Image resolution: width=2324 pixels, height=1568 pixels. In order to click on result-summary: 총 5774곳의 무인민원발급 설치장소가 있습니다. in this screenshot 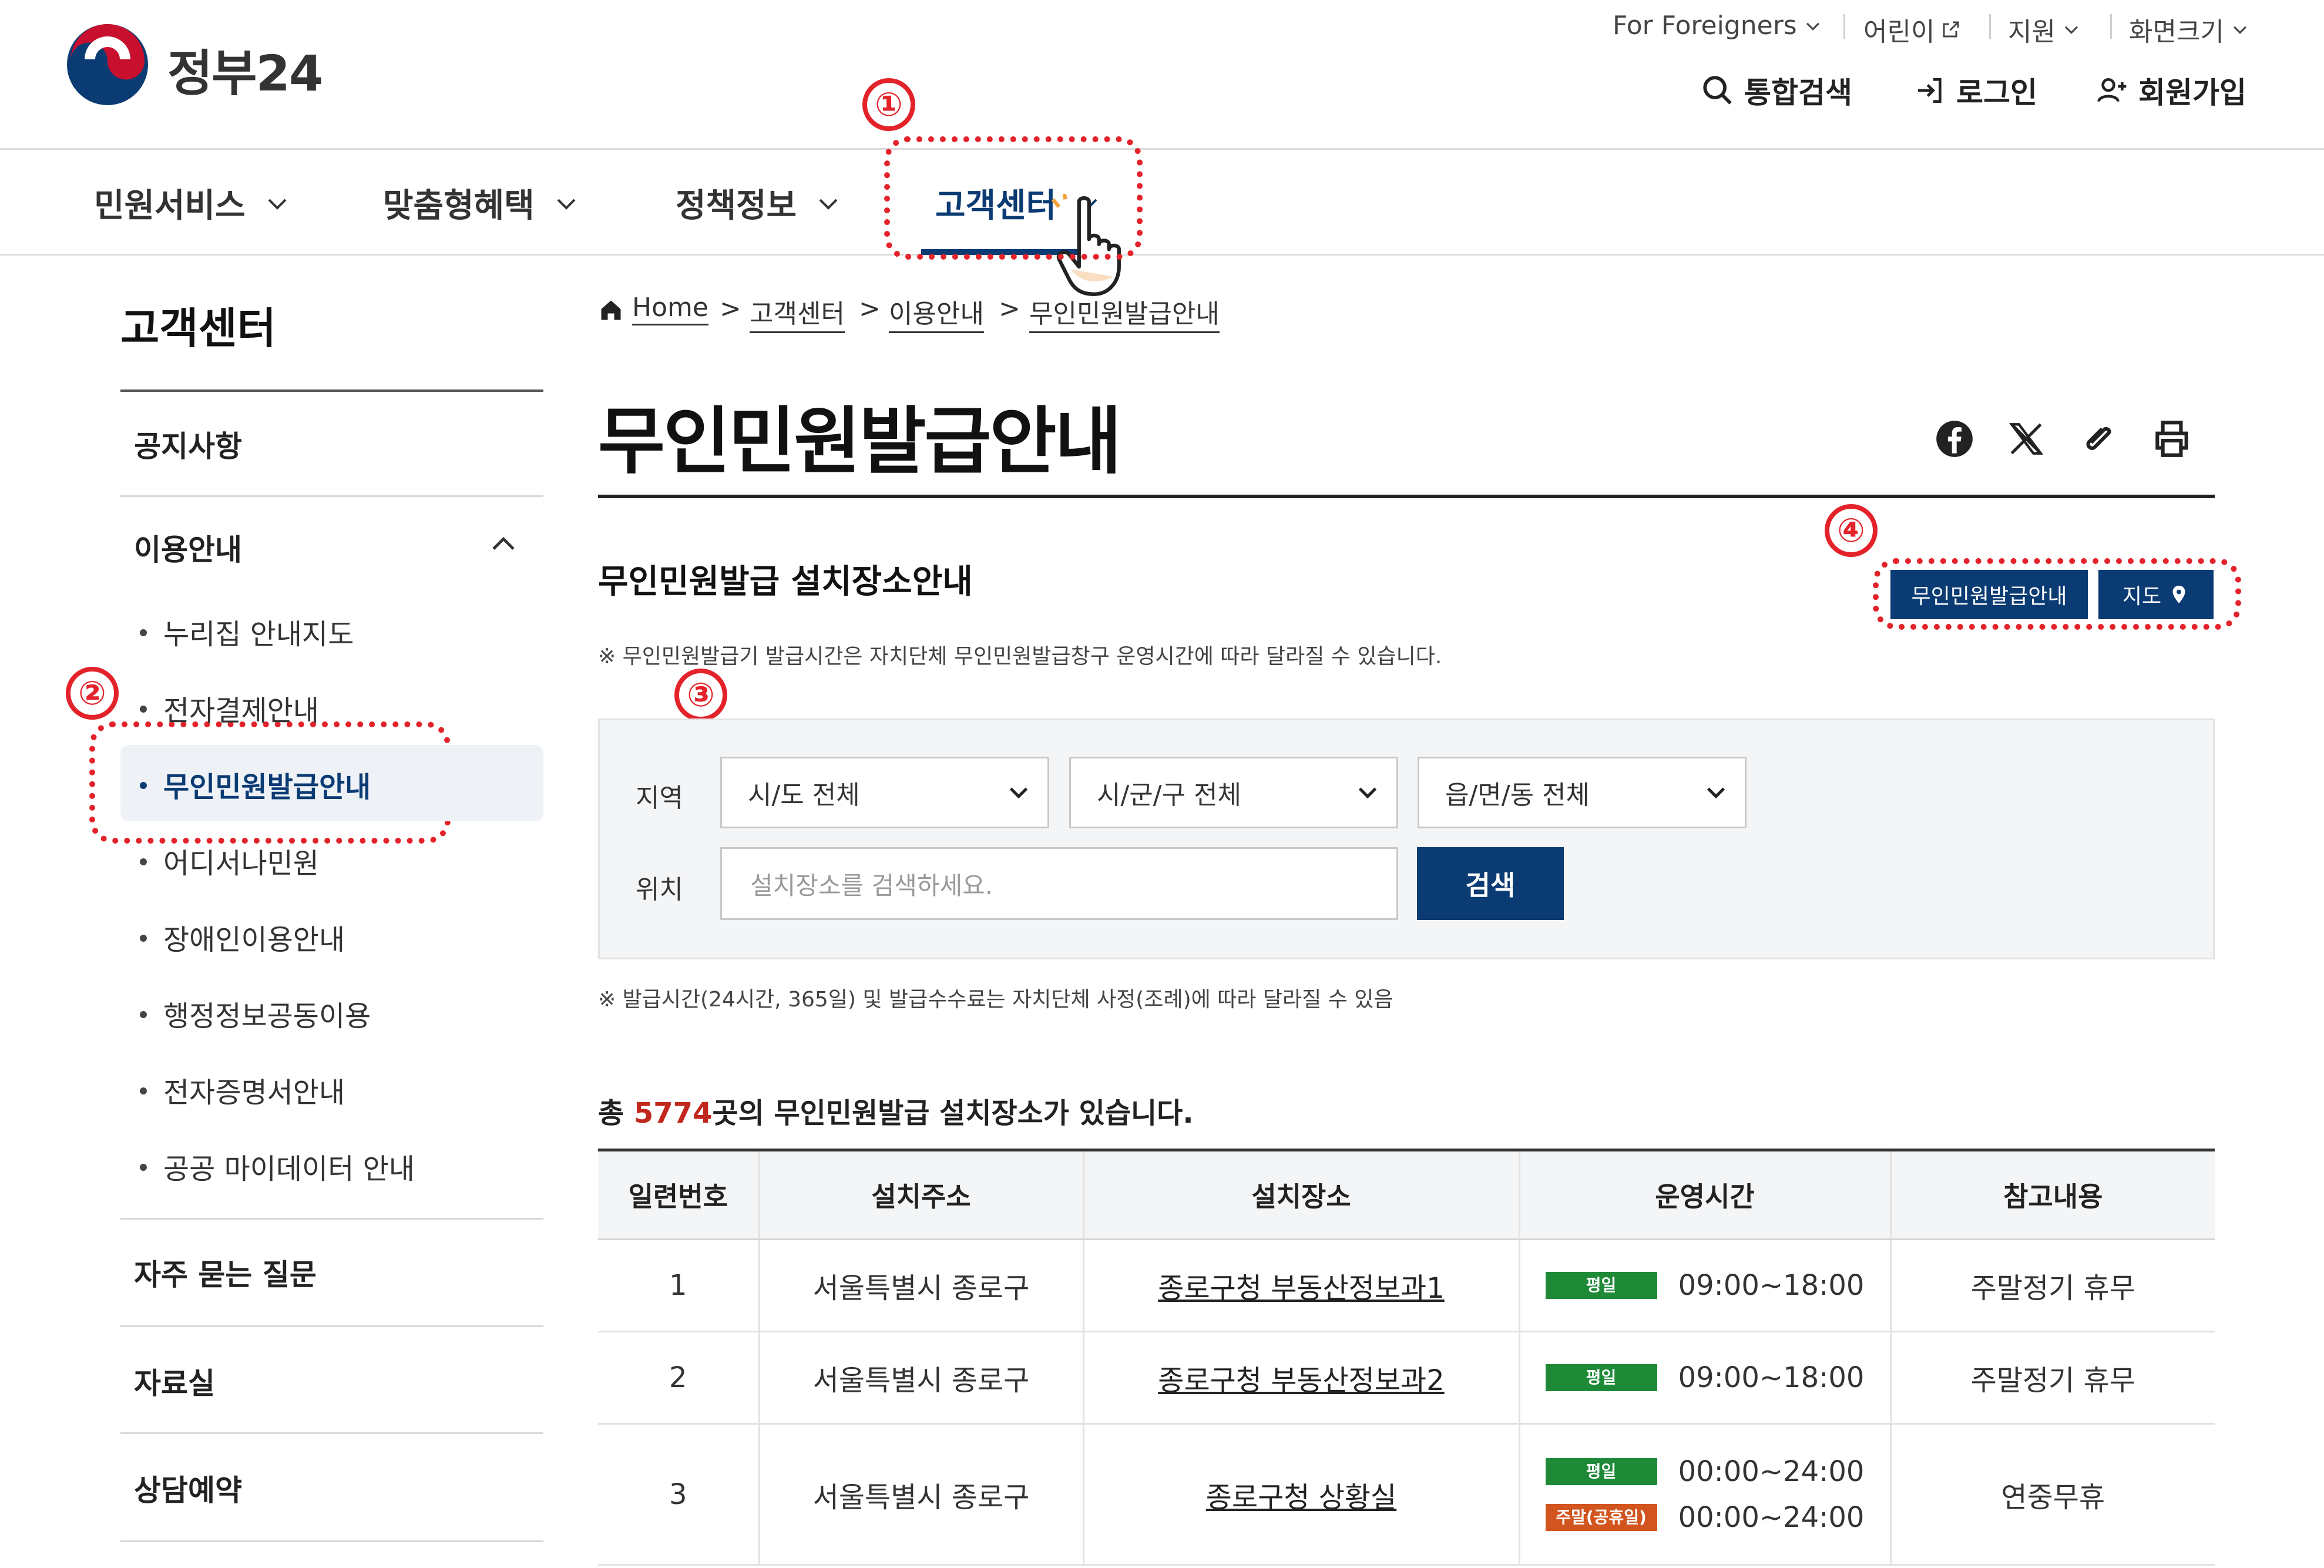, I will do `click(896, 1110)`.